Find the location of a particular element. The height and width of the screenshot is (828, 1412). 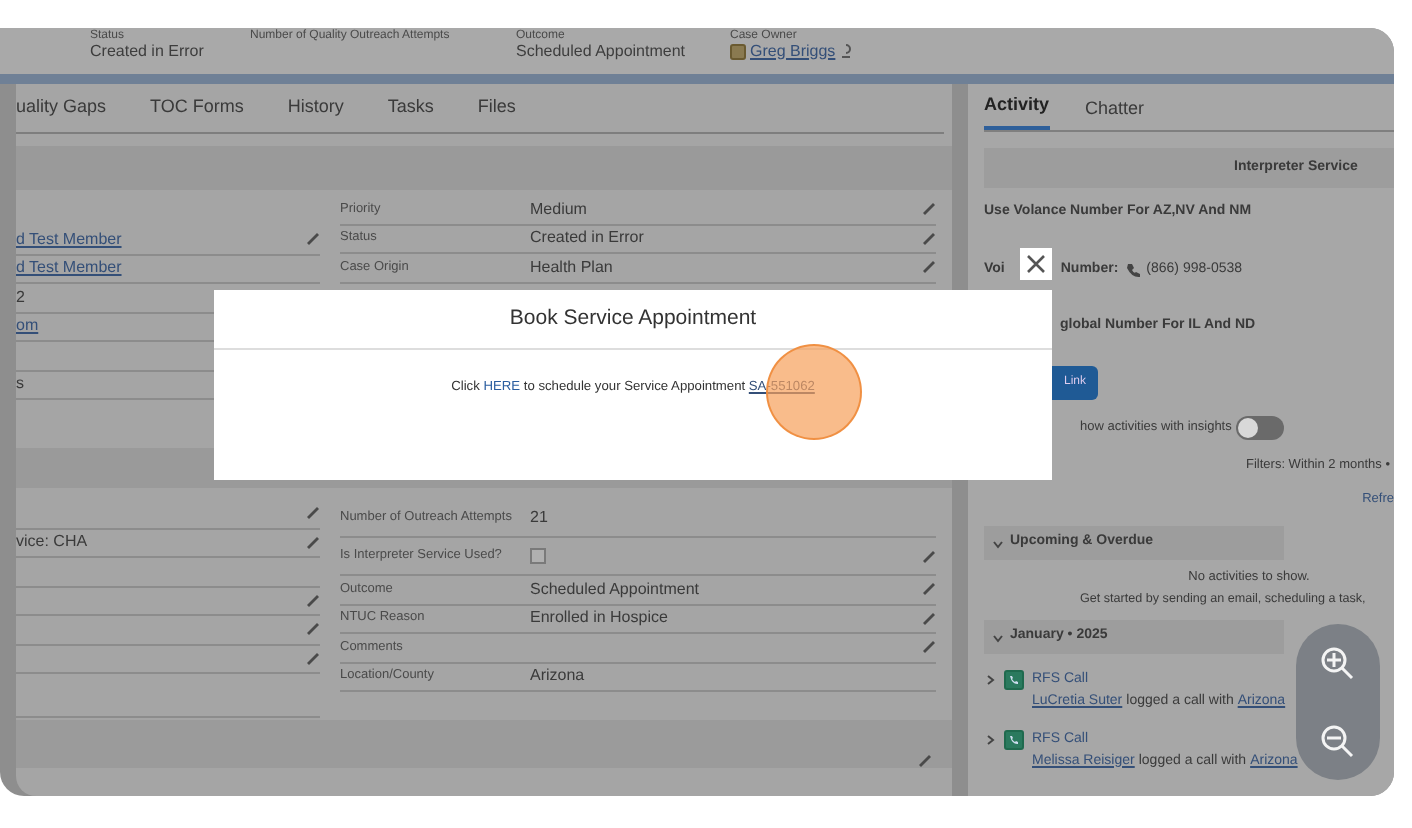

field-value: Arizona is located at coordinates (558, 676).